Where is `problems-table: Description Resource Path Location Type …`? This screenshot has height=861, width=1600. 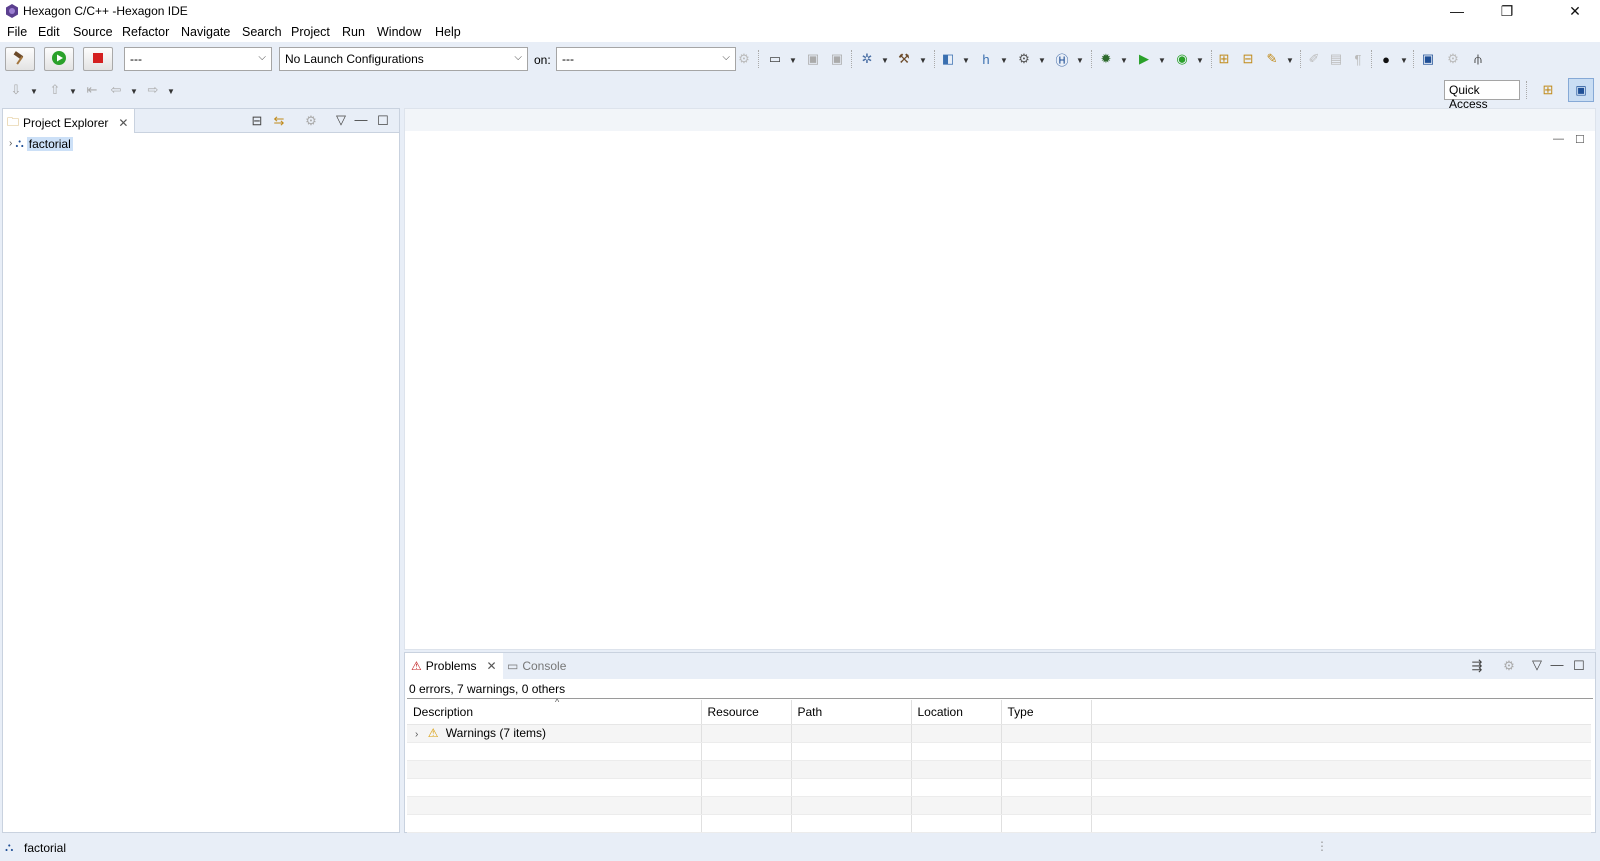 problems-table: Description Resource Path Location Type … is located at coordinates (999, 766).